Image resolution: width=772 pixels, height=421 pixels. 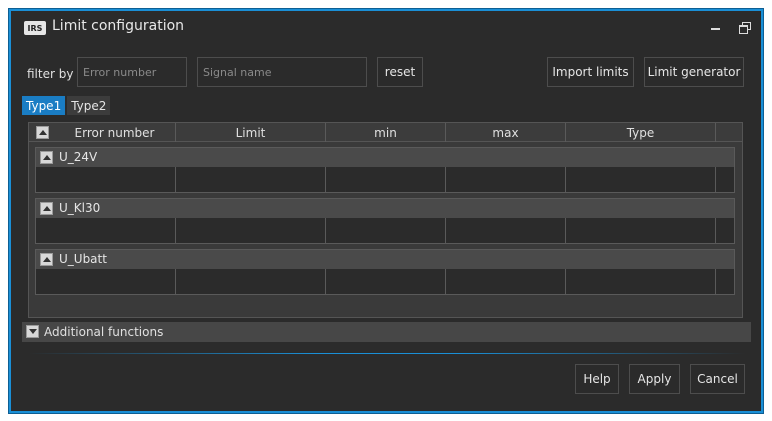 What do you see at coordinates (78, 157) in the screenshot?
I see `group-name: U_24V` at bounding box center [78, 157].